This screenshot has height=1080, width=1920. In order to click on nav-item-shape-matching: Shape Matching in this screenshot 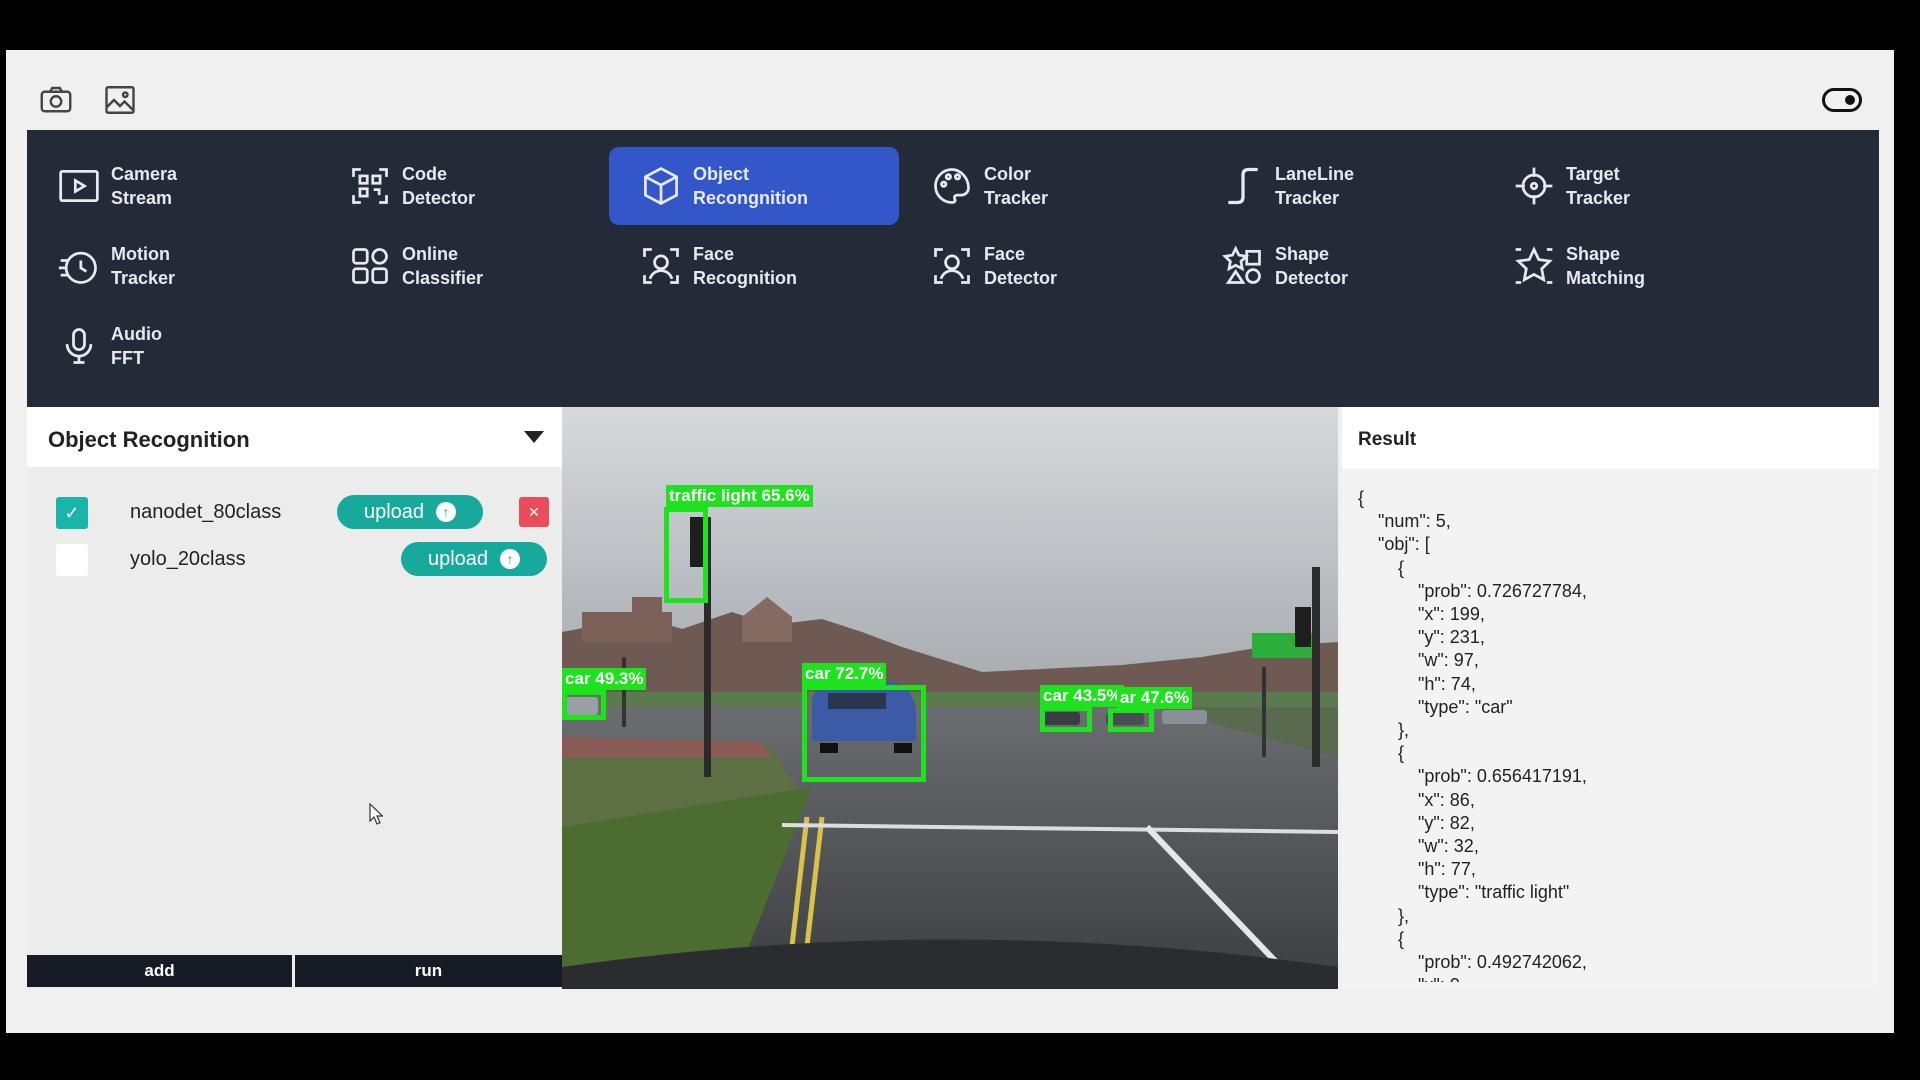, I will do `click(1627, 266)`.